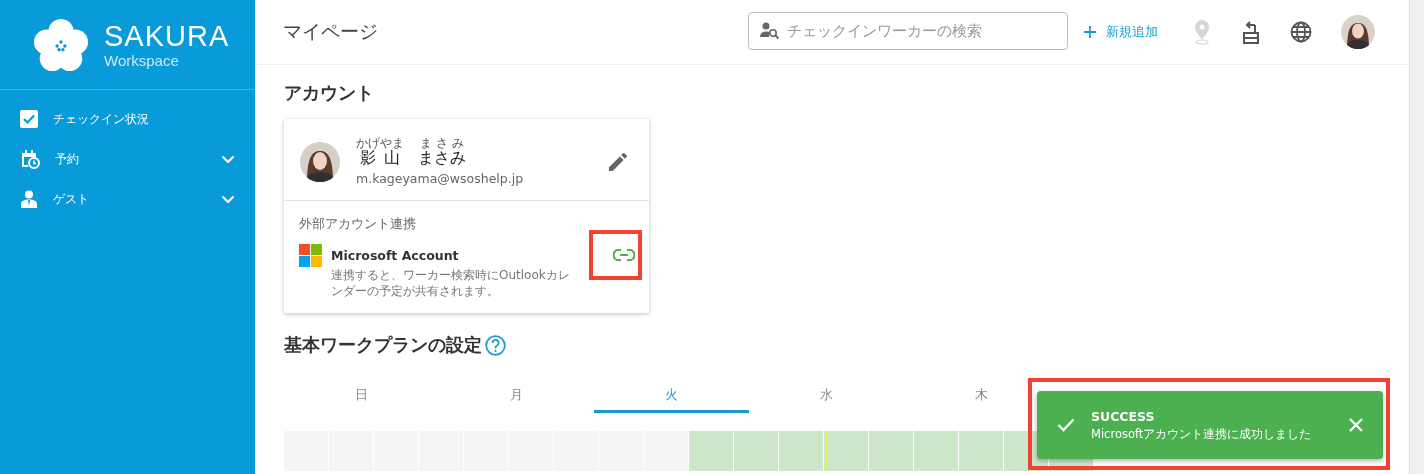  What do you see at coordinates (516, 396) in the screenshot?
I see `day-tab: 月` at bounding box center [516, 396].